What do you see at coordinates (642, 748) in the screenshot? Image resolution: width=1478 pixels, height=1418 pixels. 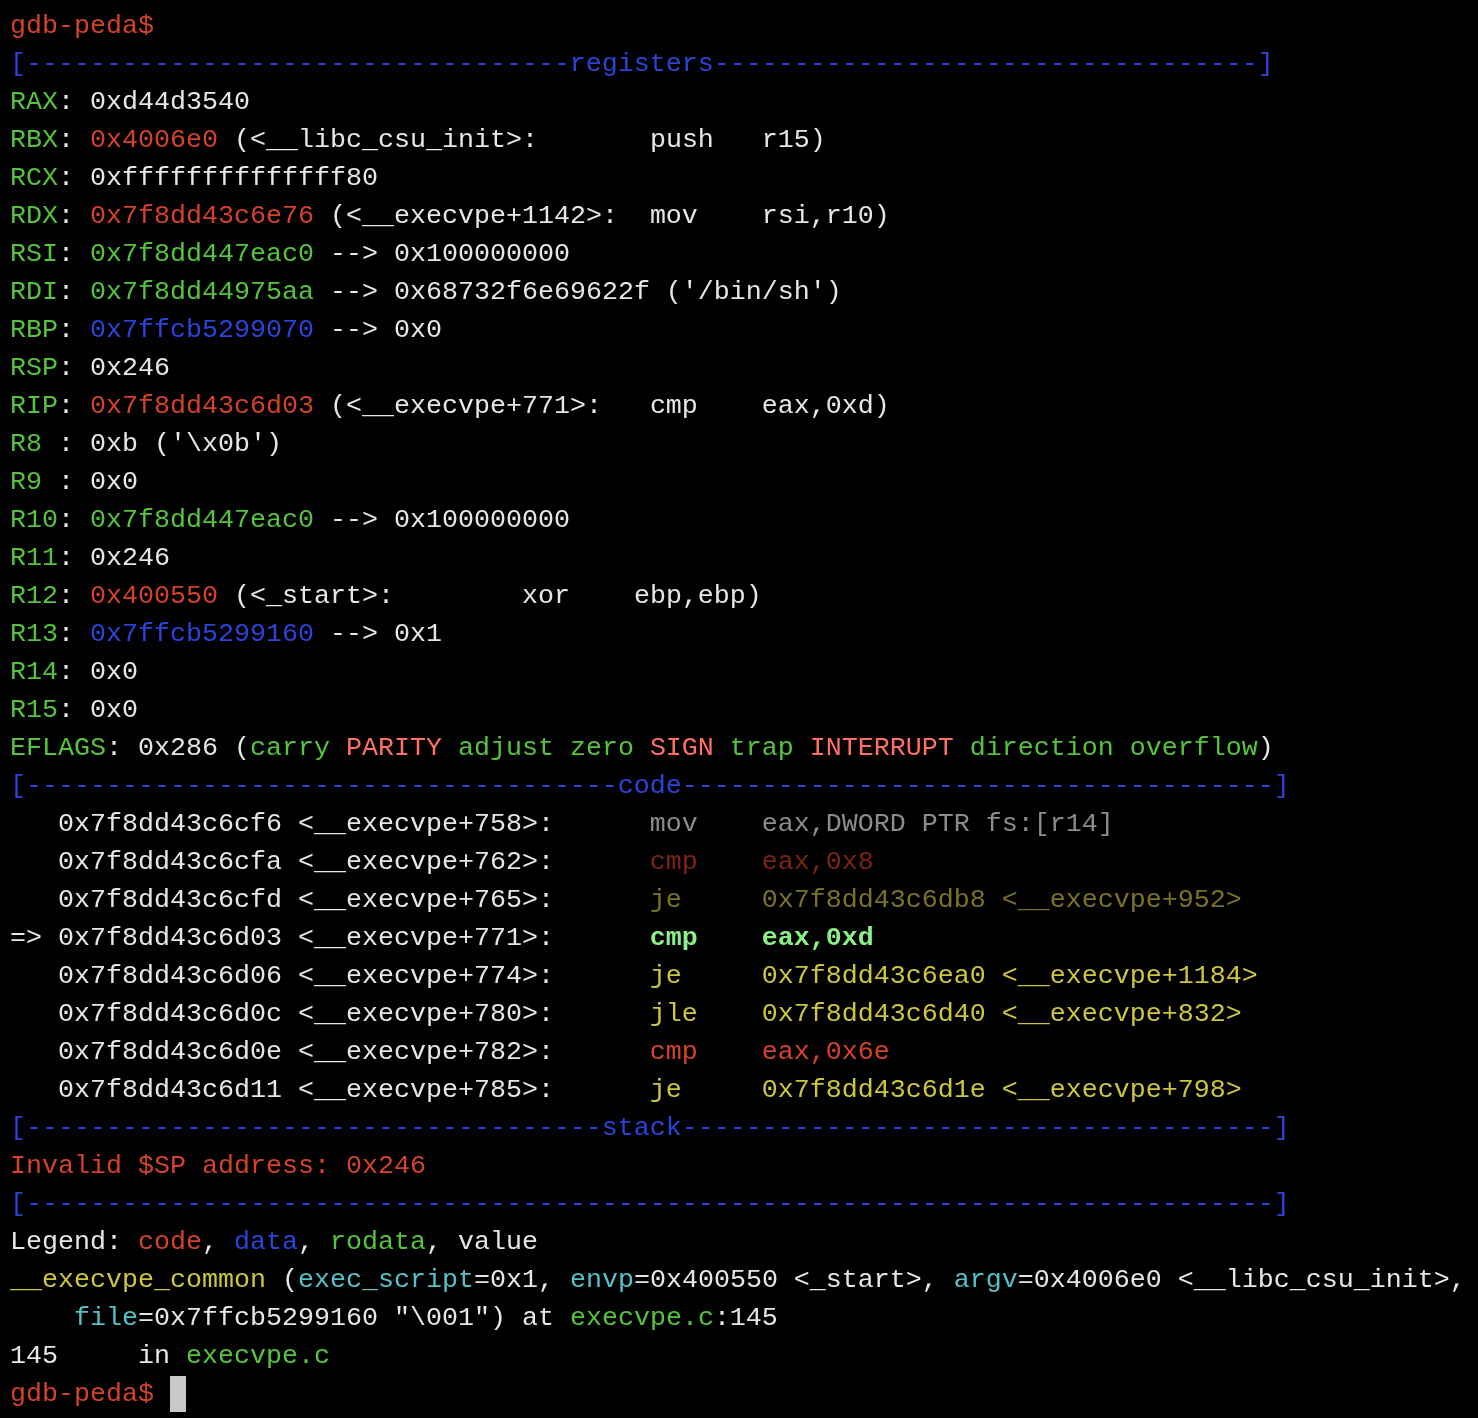 I see `register-line: EFLAGS: 0x286 (carry PARITY adjust zero SIGN trap INTERRUPT direction overflow)` at bounding box center [642, 748].